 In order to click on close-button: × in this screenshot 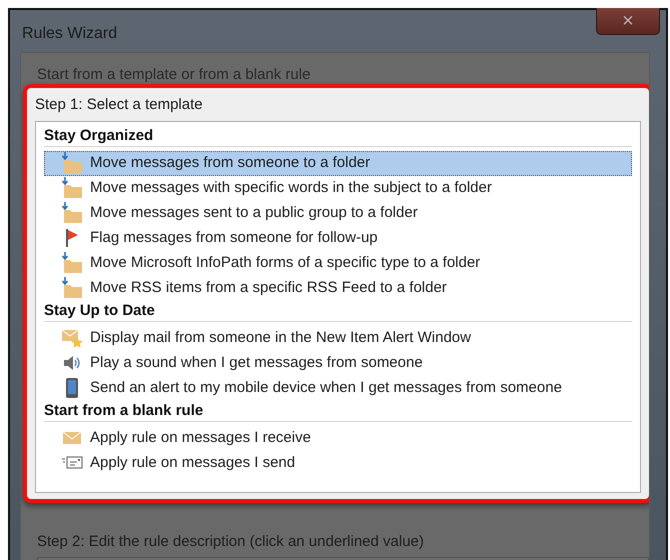, I will do `click(628, 21)`.